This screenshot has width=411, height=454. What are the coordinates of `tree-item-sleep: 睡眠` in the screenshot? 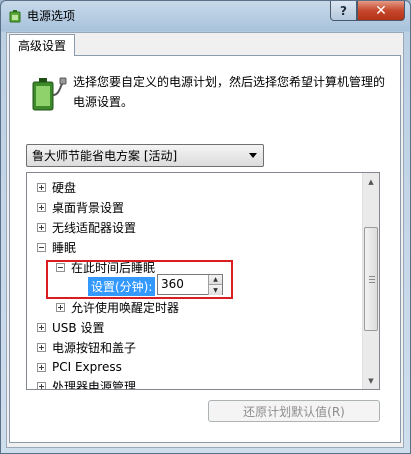 It's located at (56, 247).